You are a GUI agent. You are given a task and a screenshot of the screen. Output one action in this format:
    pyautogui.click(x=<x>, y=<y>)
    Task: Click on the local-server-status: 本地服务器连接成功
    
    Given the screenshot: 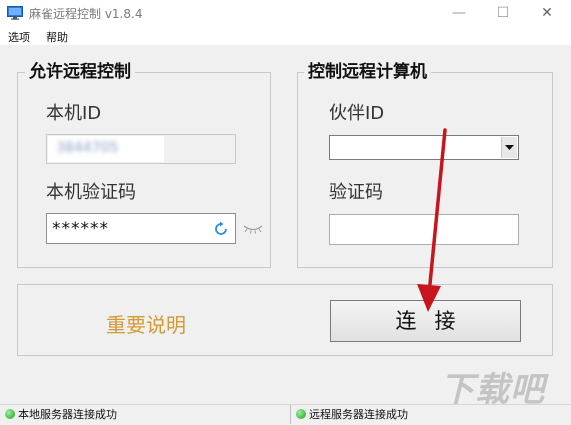 What is the action you would take?
    pyautogui.click(x=61, y=415)
    